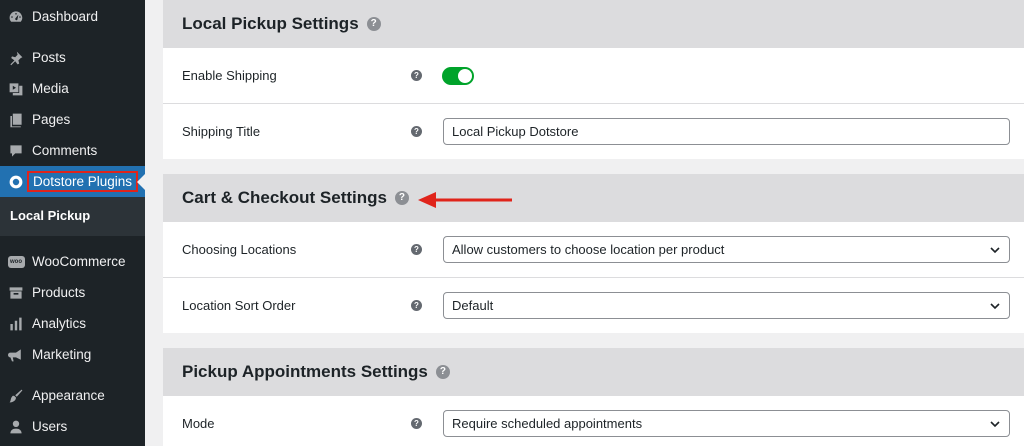 The image size is (1024, 446). What do you see at coordinates (593, 23) in the screenshot?
I see `card-header: Local Pickup Settings ?` at bounding box center [593, 23].